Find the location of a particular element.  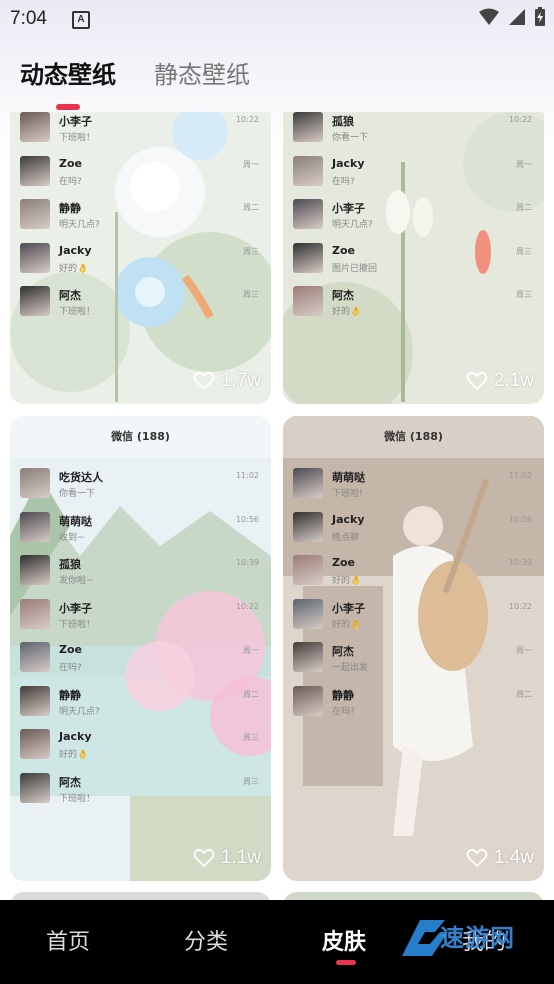

like-count: 2.1w is located at coordinates (500, 381).